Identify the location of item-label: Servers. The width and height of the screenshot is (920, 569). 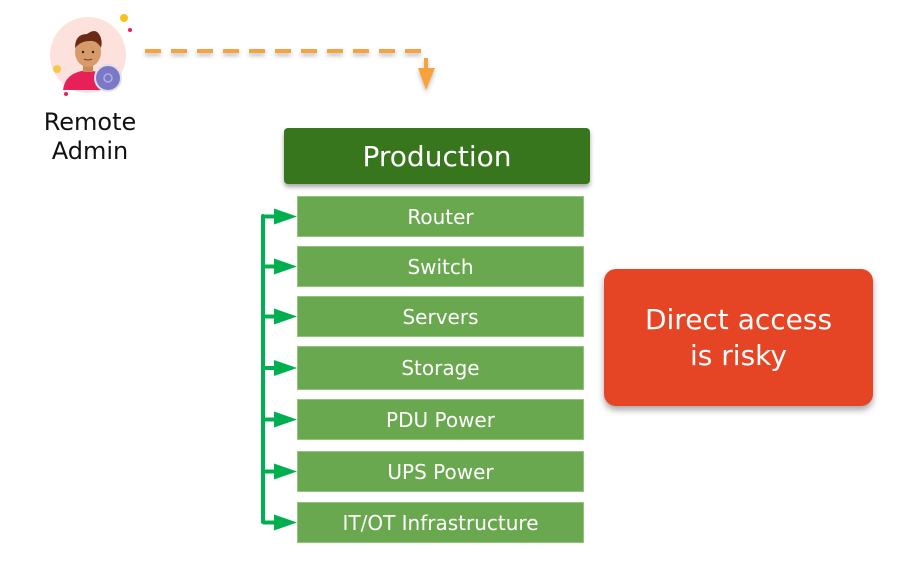
(440, 316).